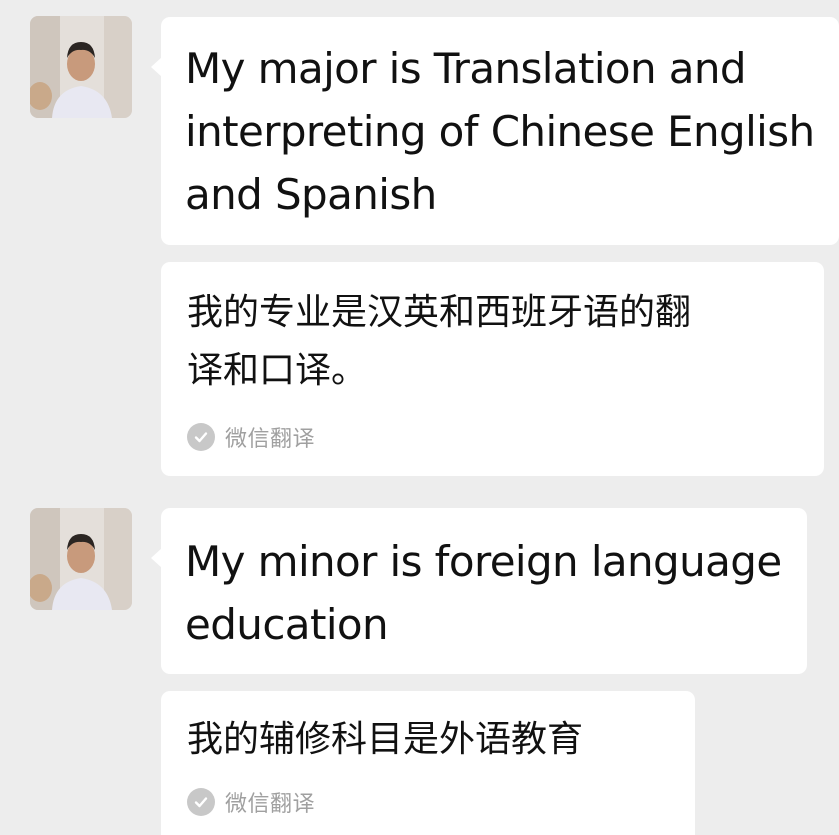 The height and width of the screenshot is (835, 839). Describe the element at coordinates (428, 763) in the screenshot. I see `translation-bubble: 我的辅修科目是外语教育 微信翻译` at that location.